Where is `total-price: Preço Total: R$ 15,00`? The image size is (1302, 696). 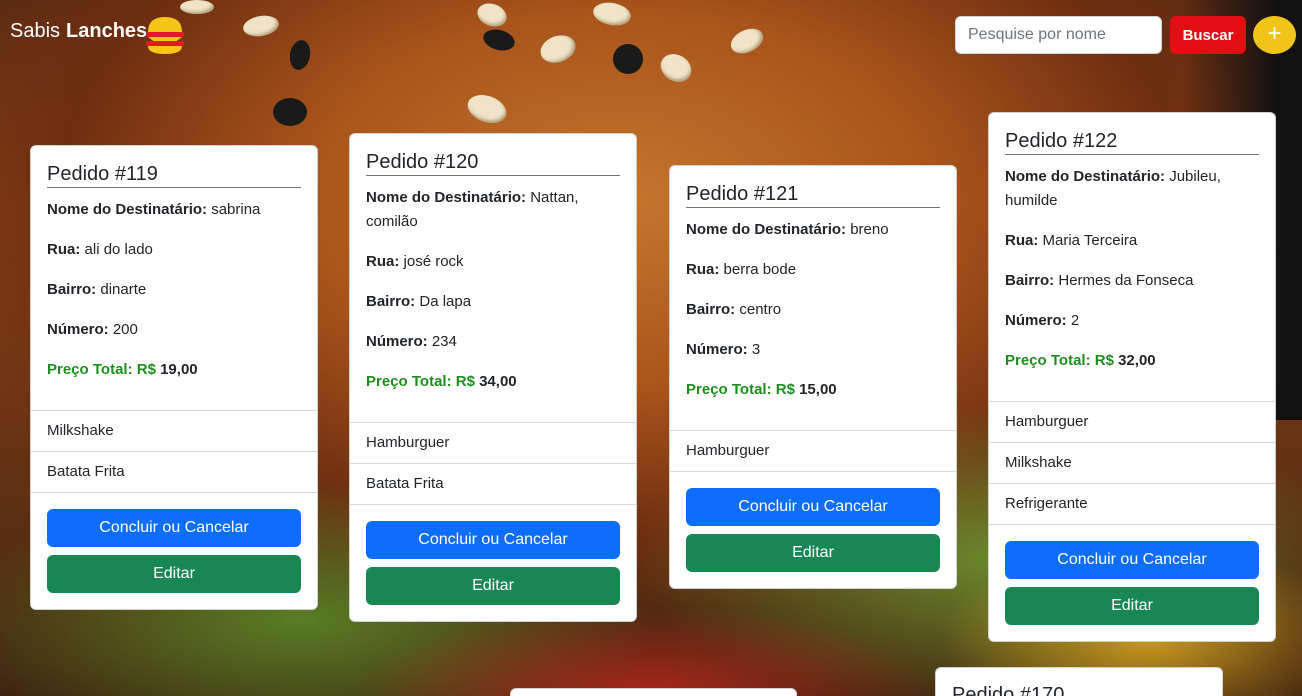 total-price: Preço Total: R$ 15,00 is located at coordinates (761, 389).